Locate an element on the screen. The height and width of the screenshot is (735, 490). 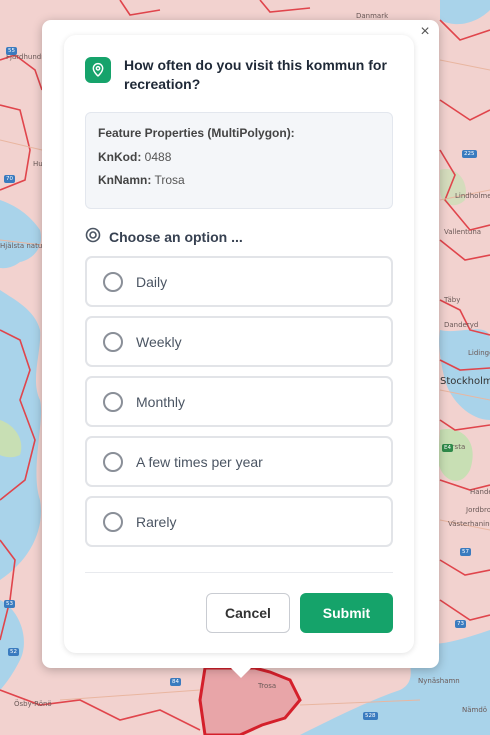
road-shield: 84 is located at coordinates (175, 682).